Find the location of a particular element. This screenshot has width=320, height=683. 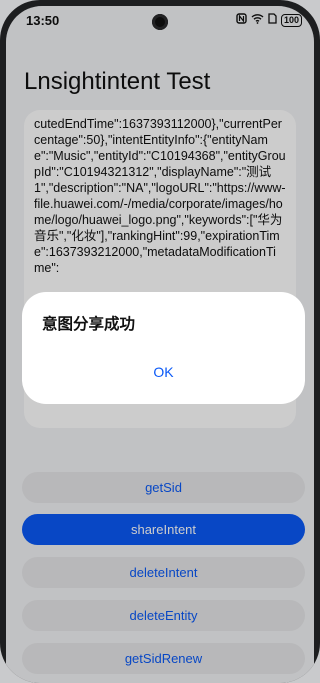

dialog-message: 意图分享成功 is located at coordinates (89, 324).